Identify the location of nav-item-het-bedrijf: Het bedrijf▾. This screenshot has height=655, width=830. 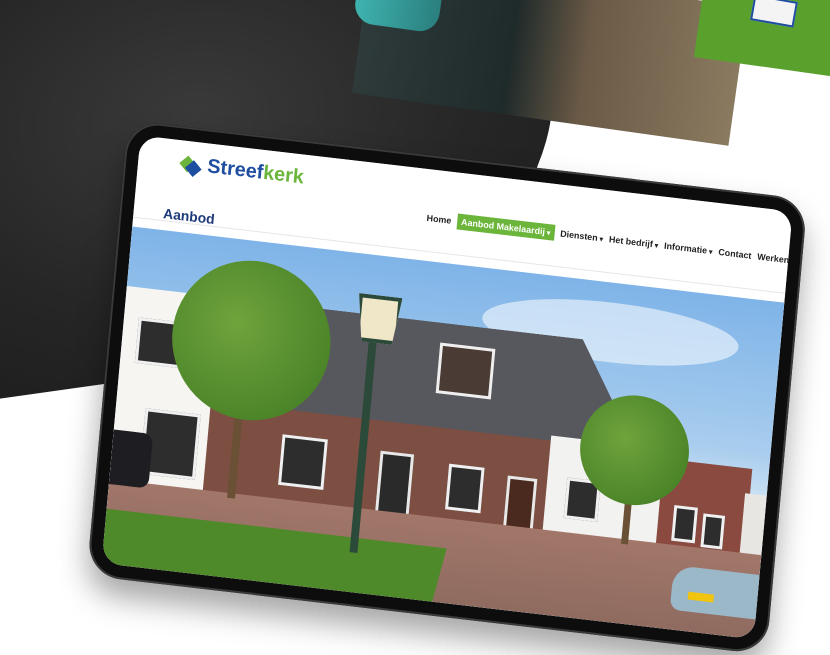
(634, 242).